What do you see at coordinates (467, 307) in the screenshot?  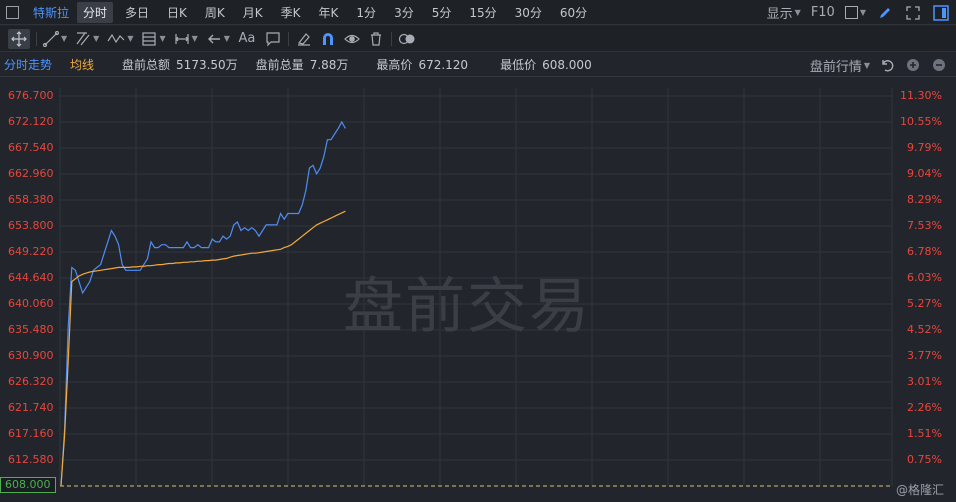 I see `watermark-text: 盘前交易` at bounding box center [467, 307].